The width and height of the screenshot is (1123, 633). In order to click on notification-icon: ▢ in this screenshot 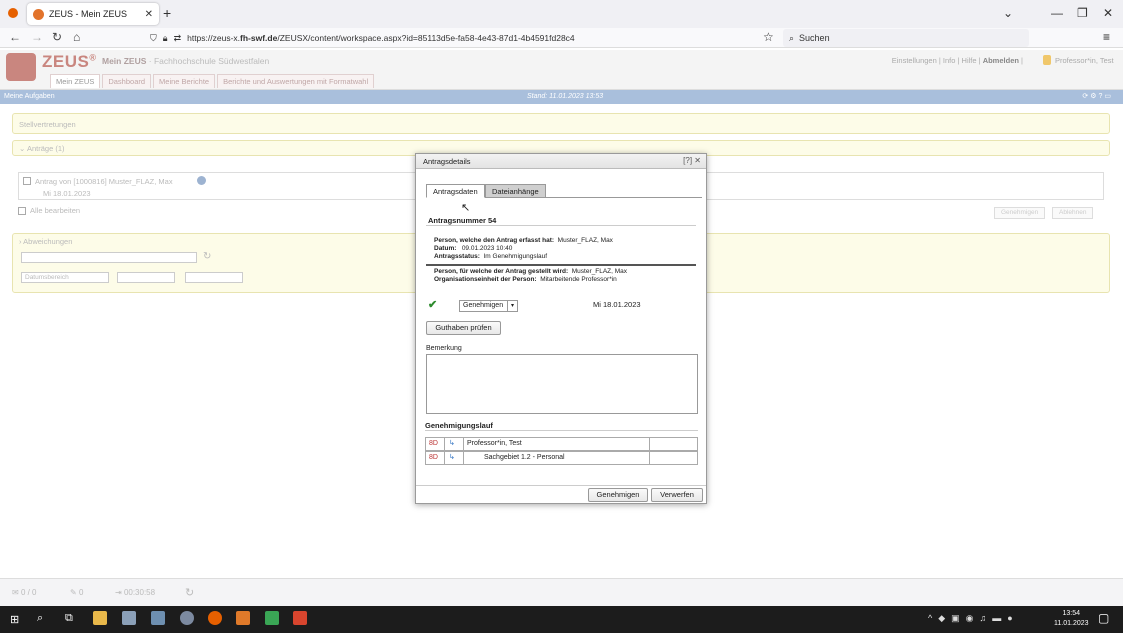, I will do `click(1103, 618)`.